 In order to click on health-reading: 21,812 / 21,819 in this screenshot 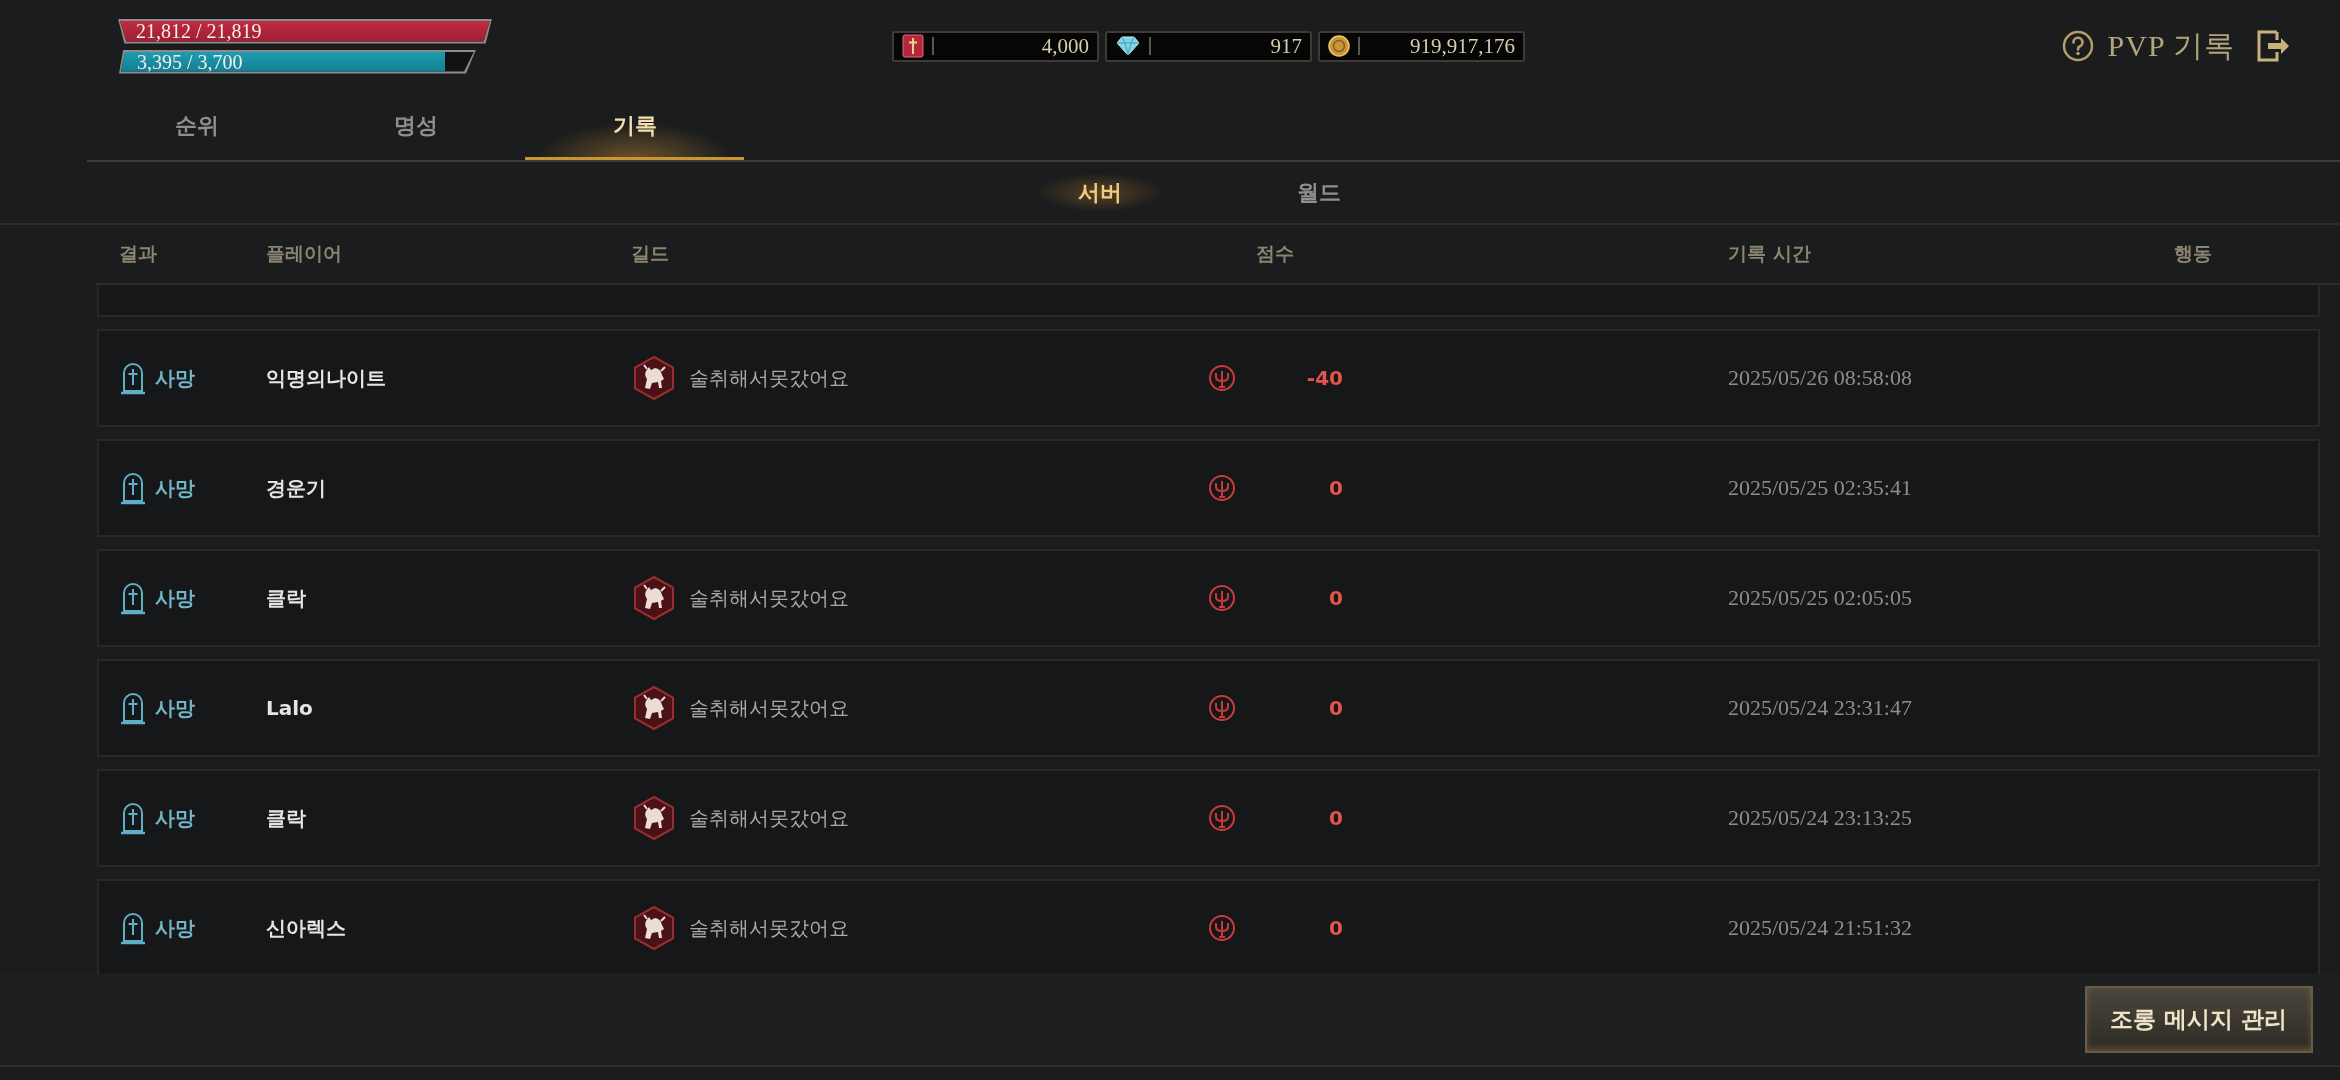, I will do `click(199, 31)`.